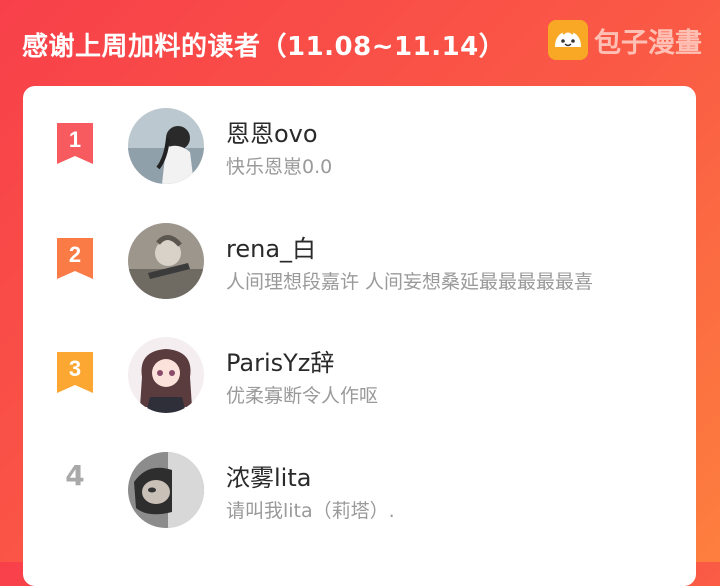 The image size is (720, 586). Describe the element at coordinates (359, 374) in the screenshot. I see `list-item: 3 ParisYz辞 优柔寡断令人作呕` at that location.